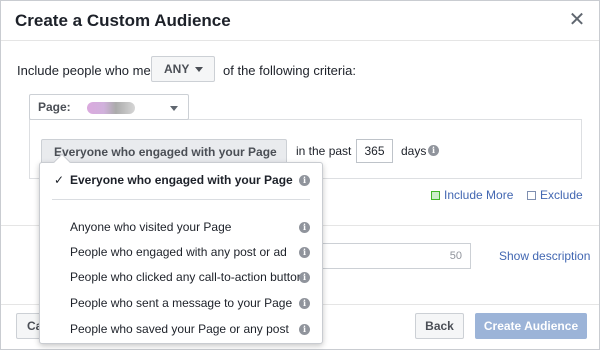 This screenshot has width=600, height=350. What do you see at coordinates (531, 326) in the screenshot?
I see `create-audience-button: Create Audience` at bounding box center [531, 326].